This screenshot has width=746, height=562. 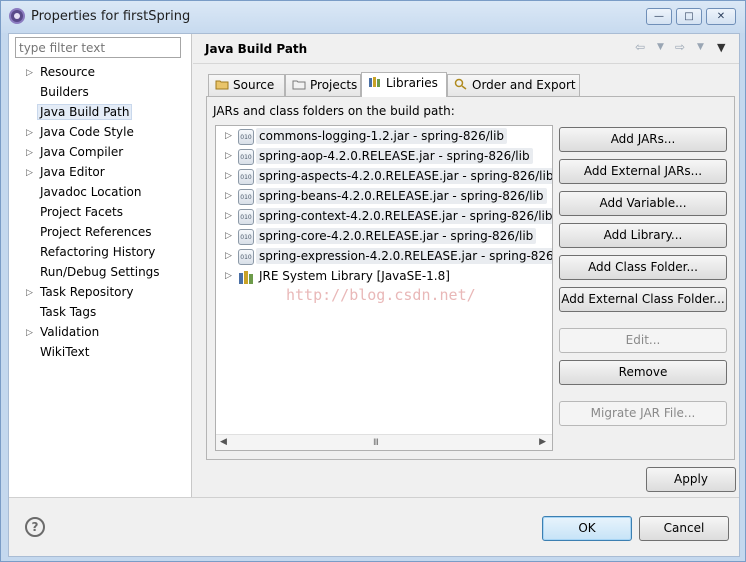 I want to click on sidebar-item-label: Project References, so click(x=96, y=232).